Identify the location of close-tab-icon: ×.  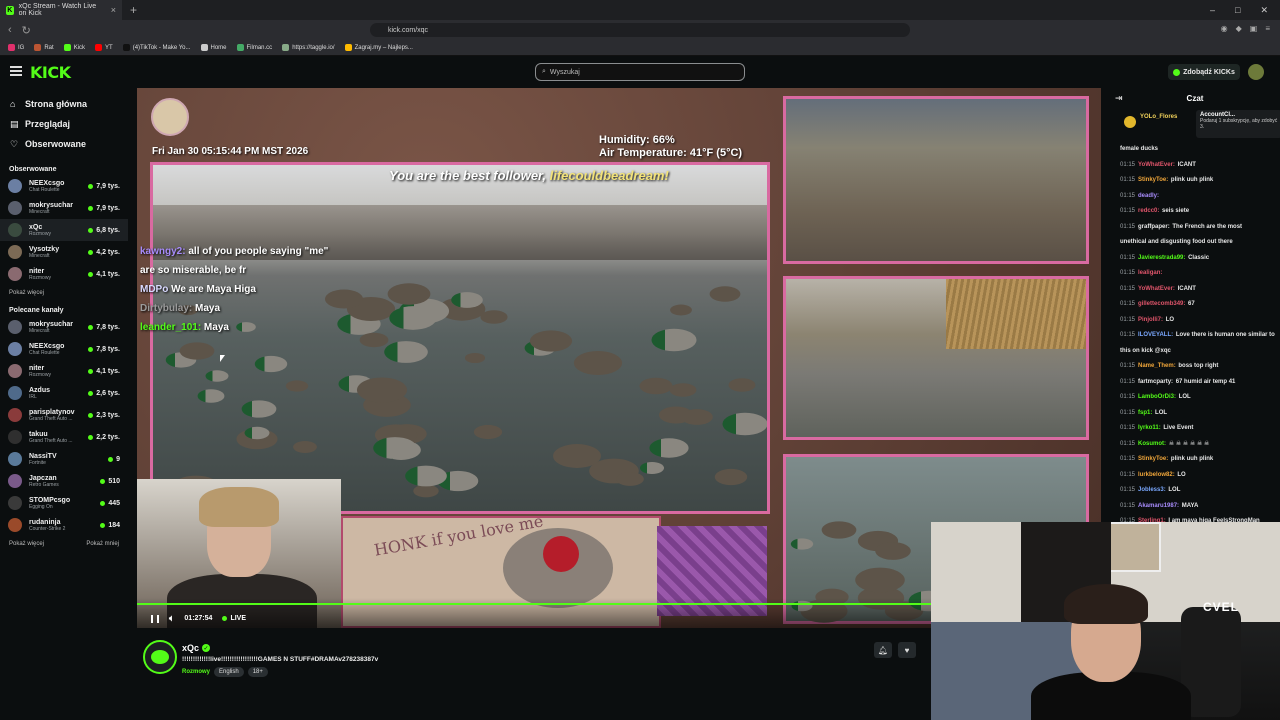
(113, 10).